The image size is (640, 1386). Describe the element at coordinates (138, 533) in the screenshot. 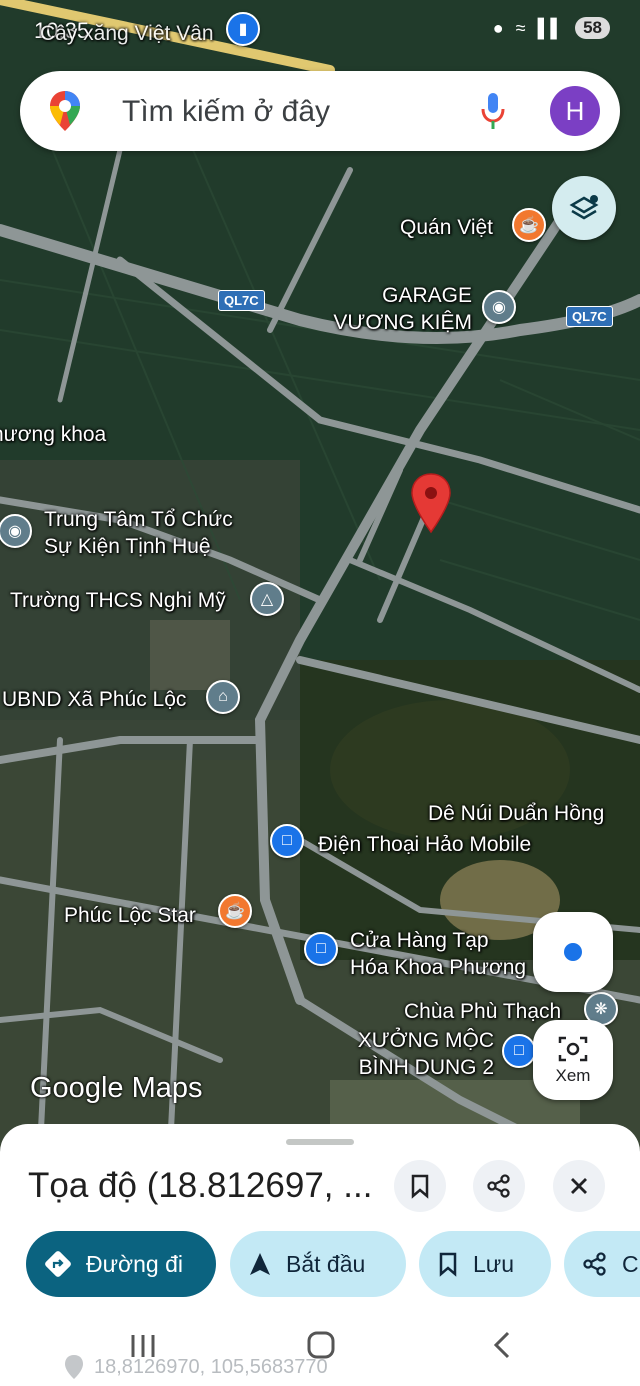

I see `poi-label: Trung Tâm Tổ Chức Sự Kiện Tịnh Huệ` at that location.